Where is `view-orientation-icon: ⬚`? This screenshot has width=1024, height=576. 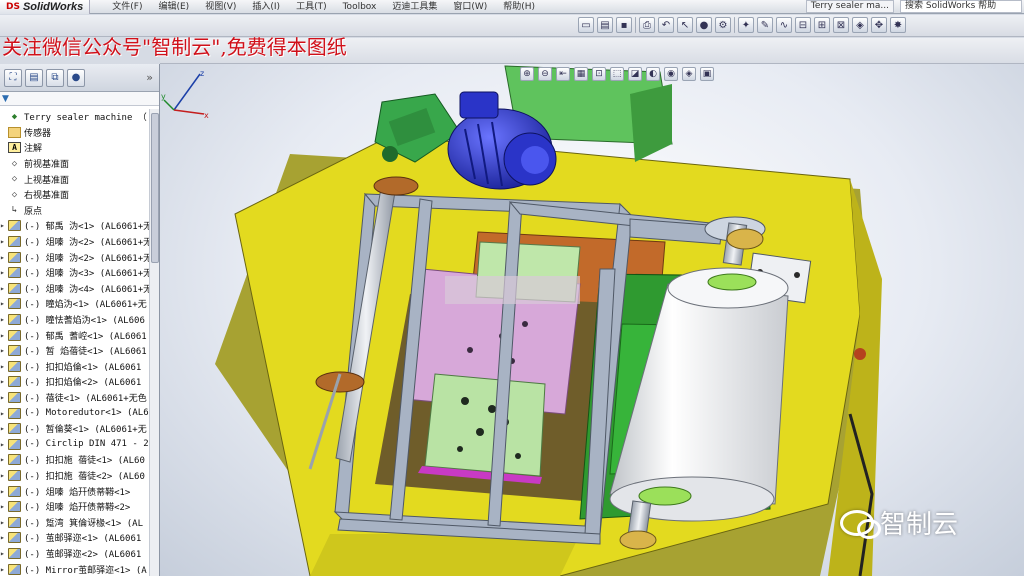
view-orientation-icon: ⬚ is located at coordinates (617, 74).